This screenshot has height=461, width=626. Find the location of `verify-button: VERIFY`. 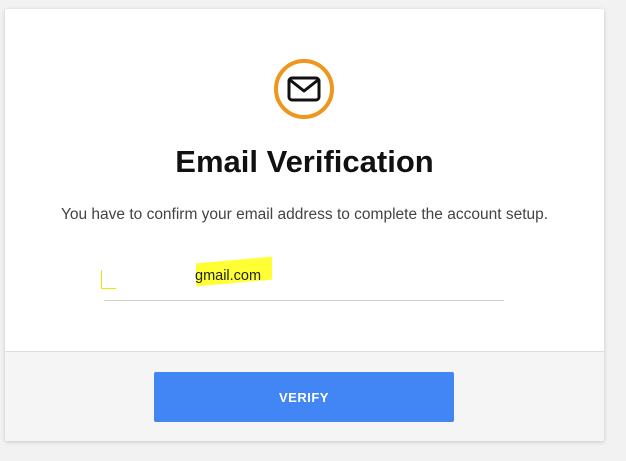

verify-button: VERIFY is located at coordinates (304, 397).